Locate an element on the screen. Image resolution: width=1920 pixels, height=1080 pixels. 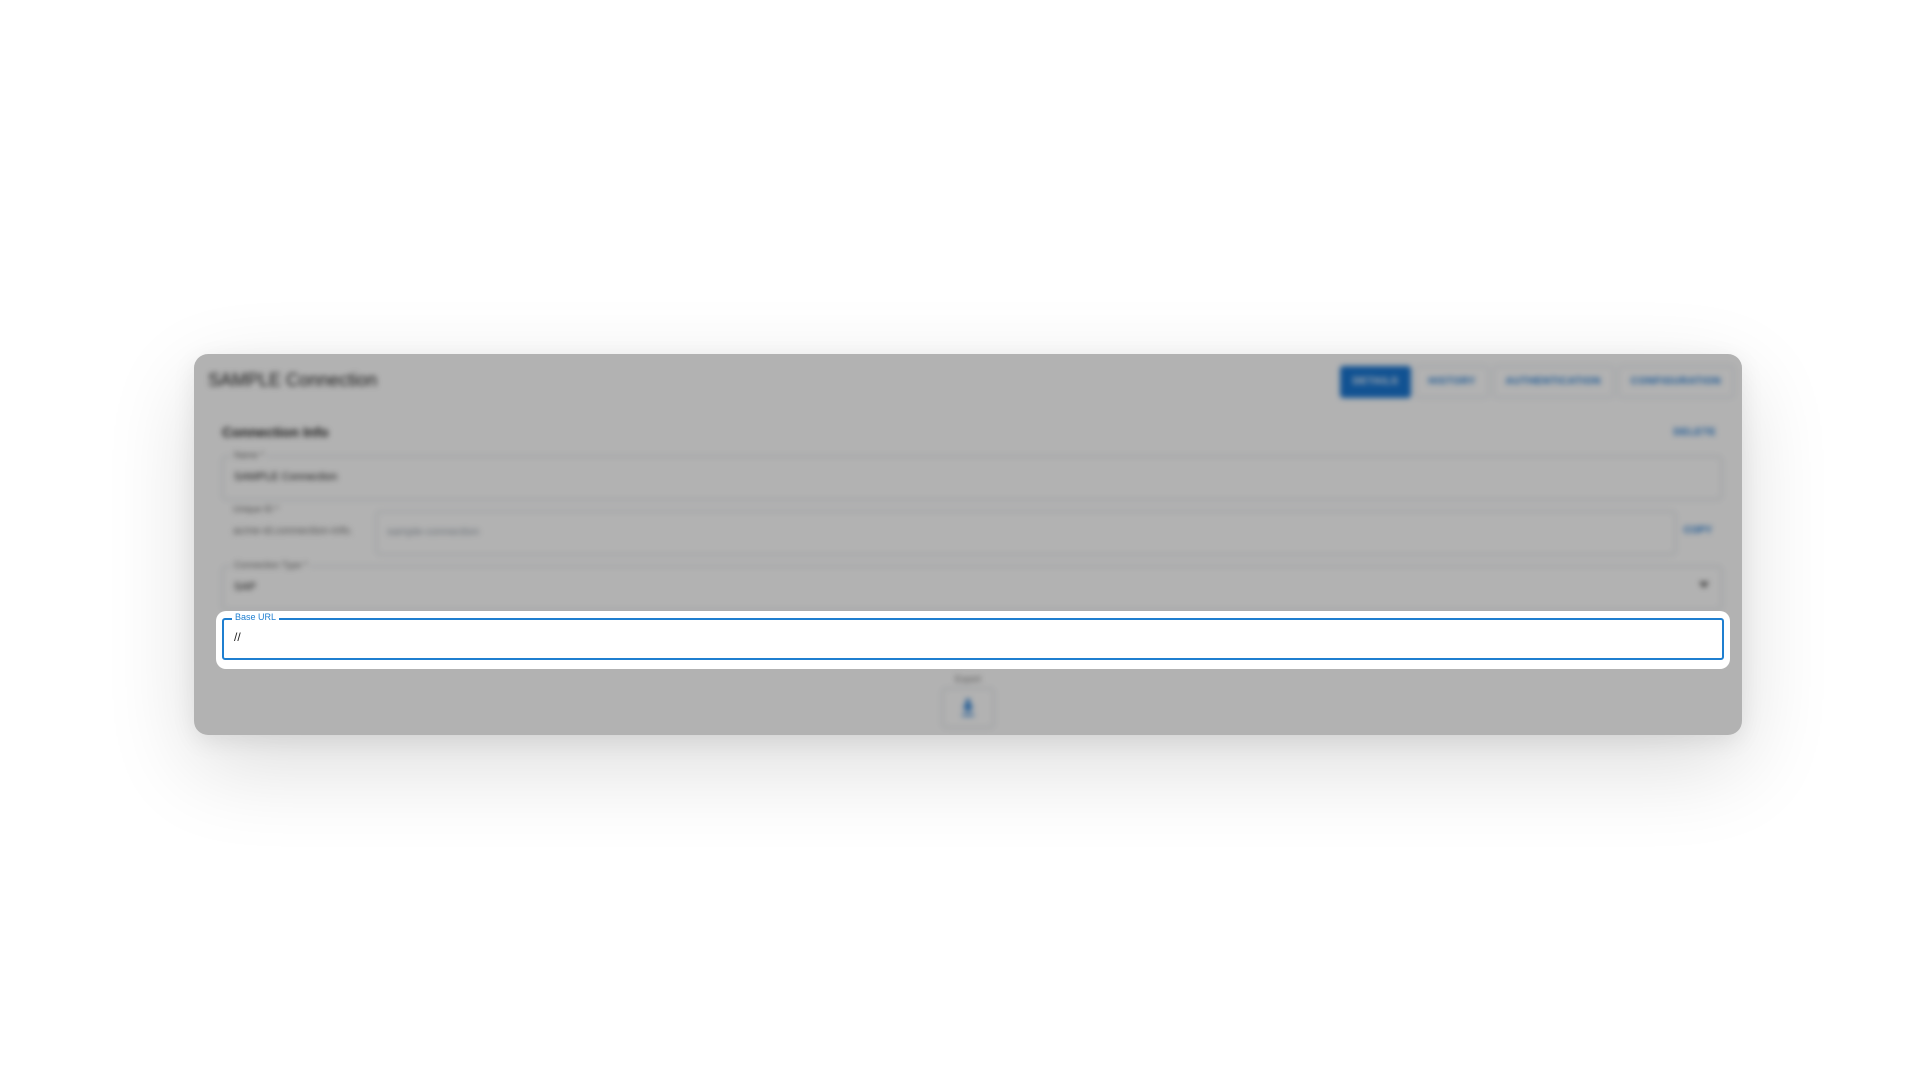
export-button is located at coordinates (968, 708).